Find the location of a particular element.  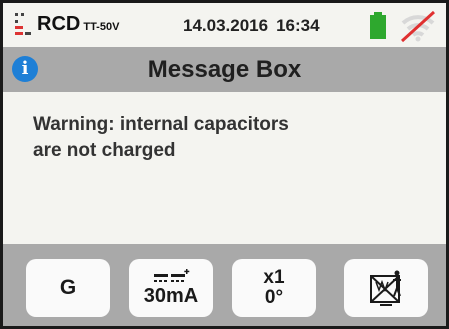

dc-waveform-icon is located at coordinates (172, 275).